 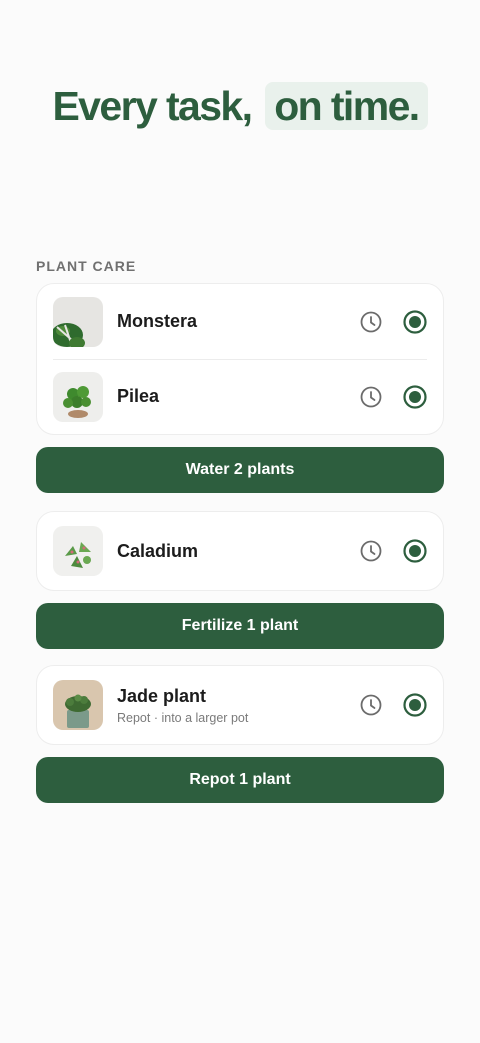 What do you see at coordinates (152, 106) in the screenshot?
I see `headline-text: Every task,` at bounding box center [152, 106].